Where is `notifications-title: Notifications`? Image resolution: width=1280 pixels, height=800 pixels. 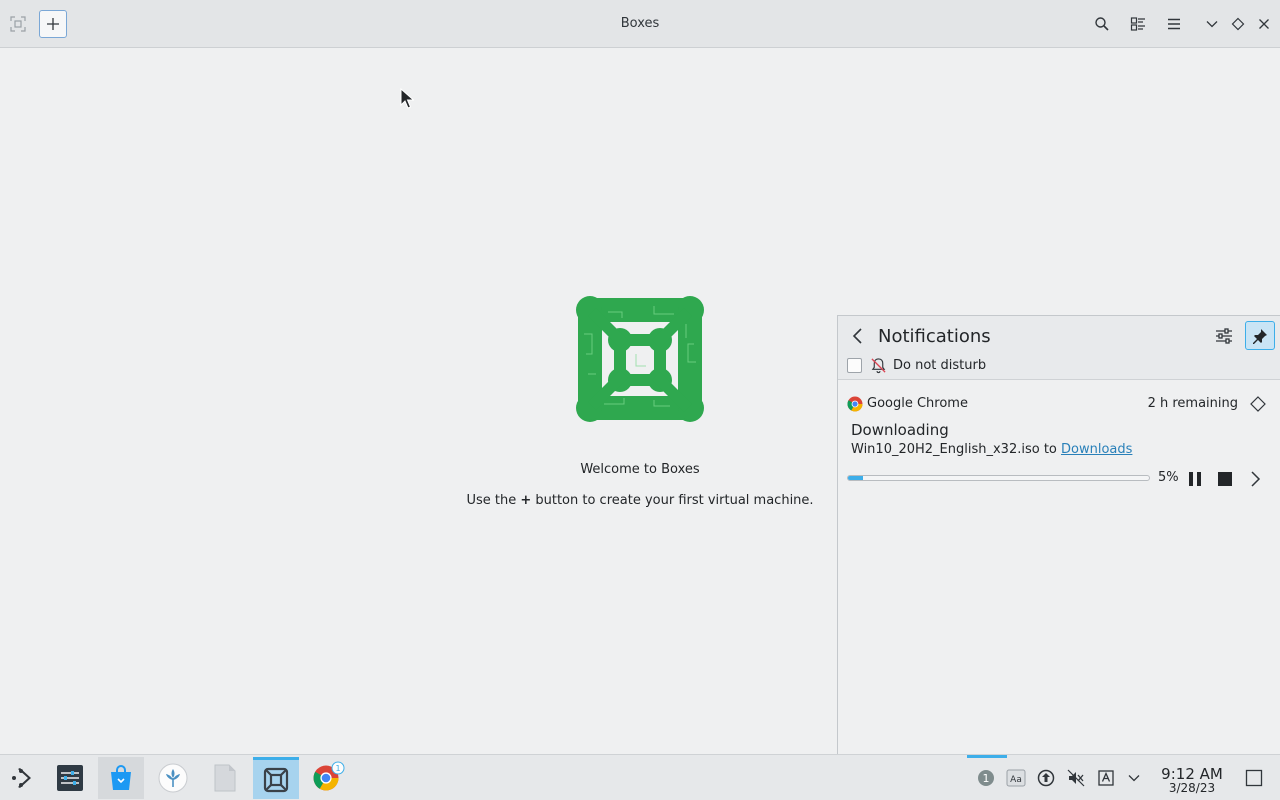 notifications-title: Notifications is located at coordinates (934, 336).